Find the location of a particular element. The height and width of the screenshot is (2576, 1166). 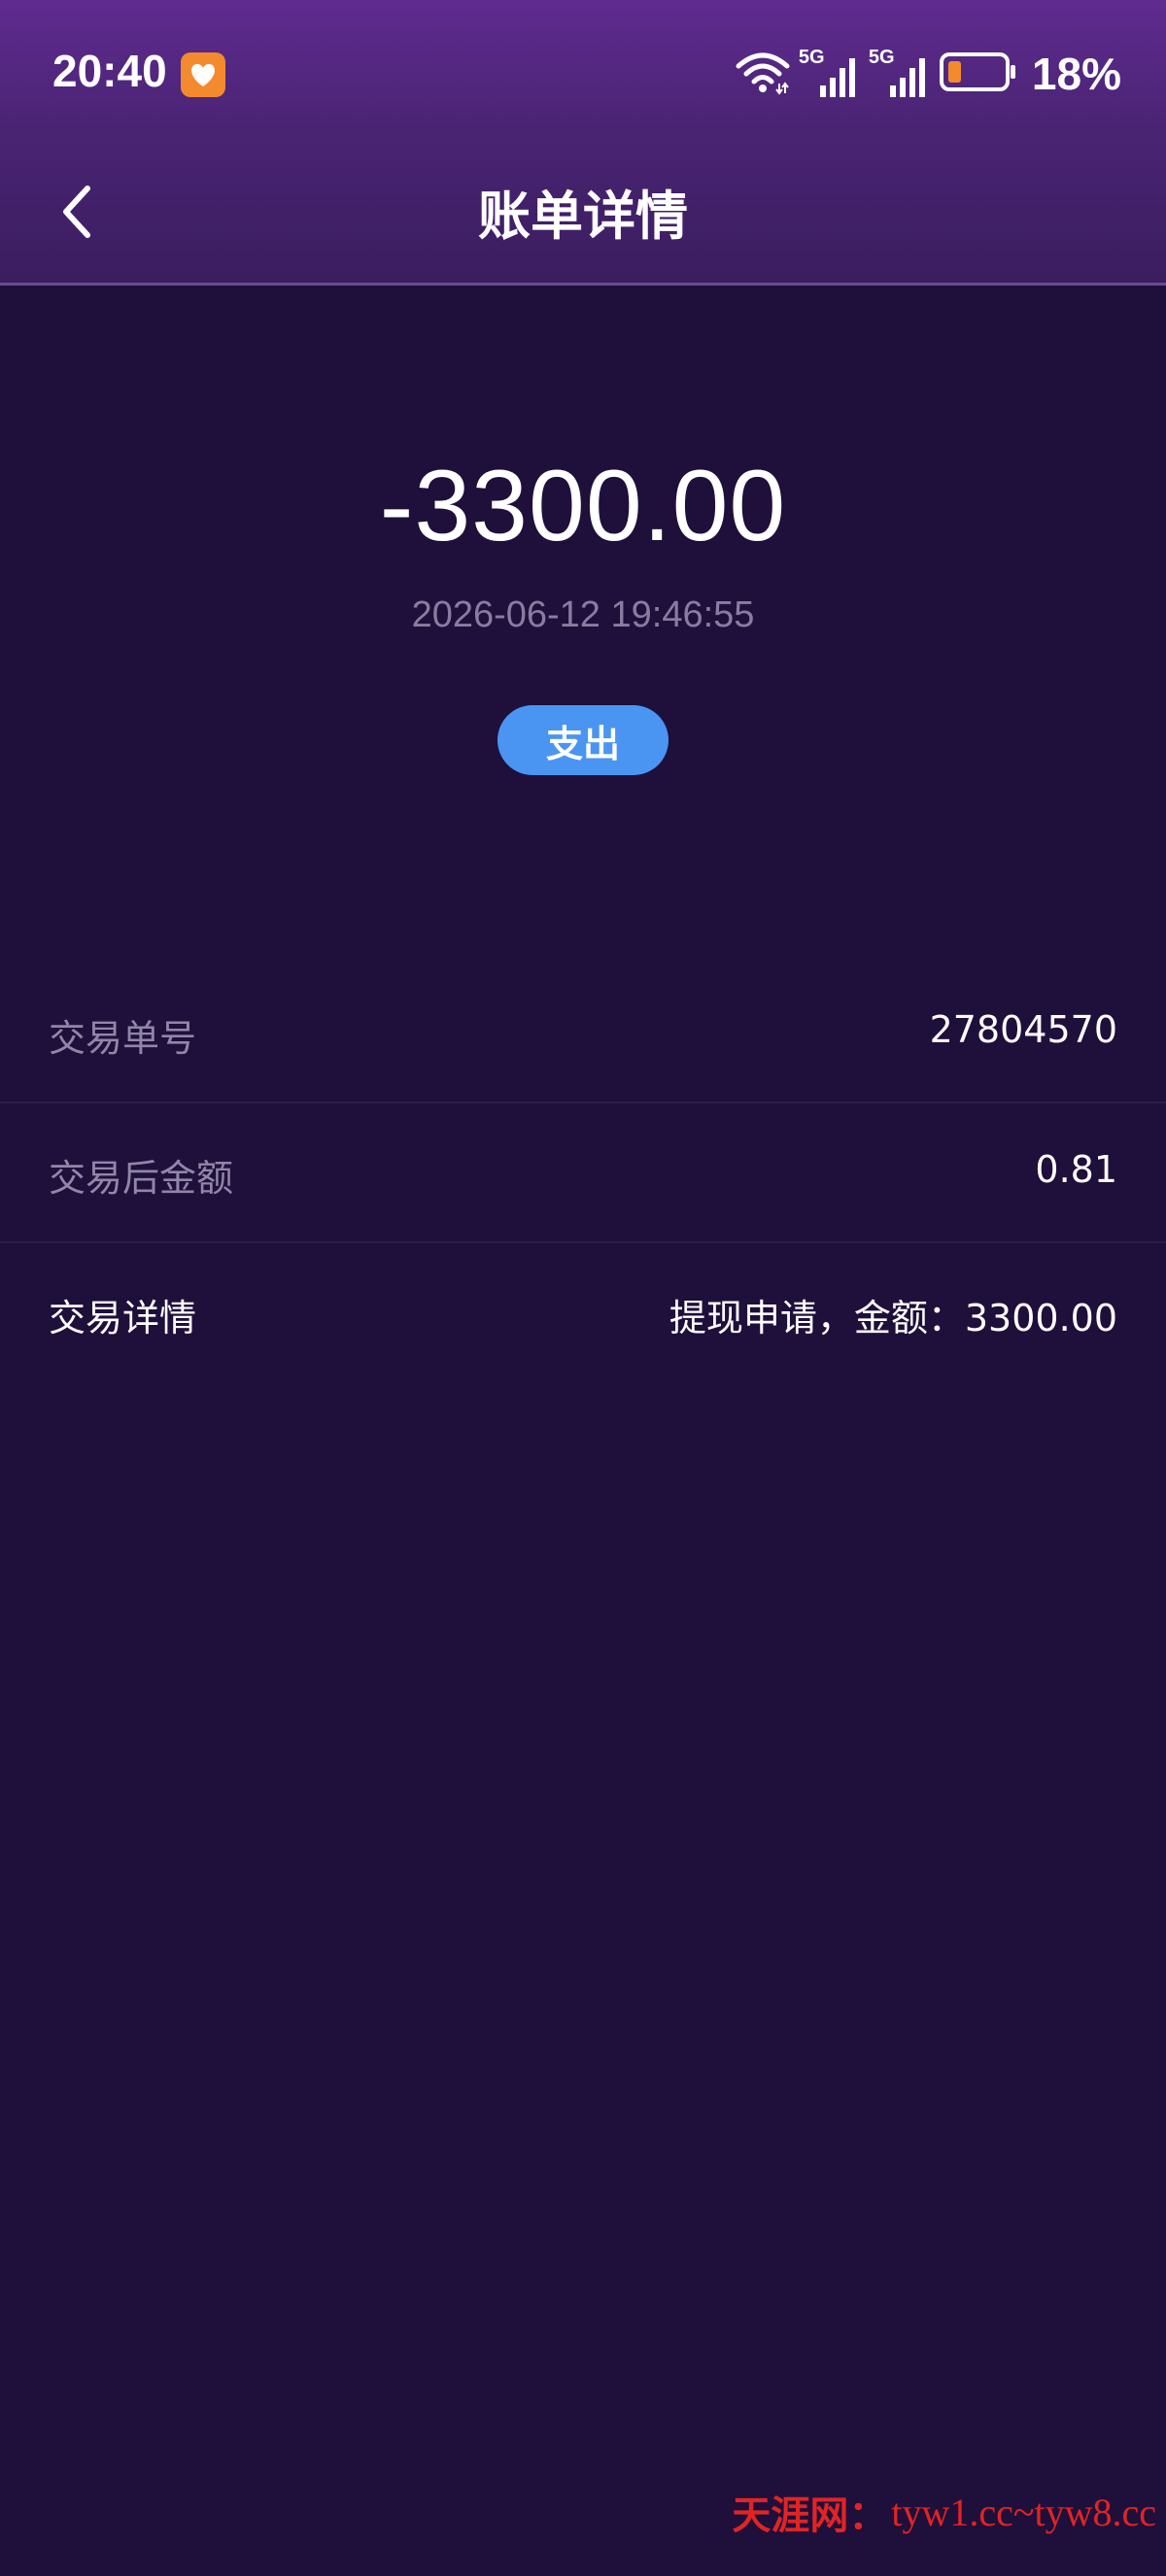

battery-percent: 18% is located at coordinates (1076, 74).